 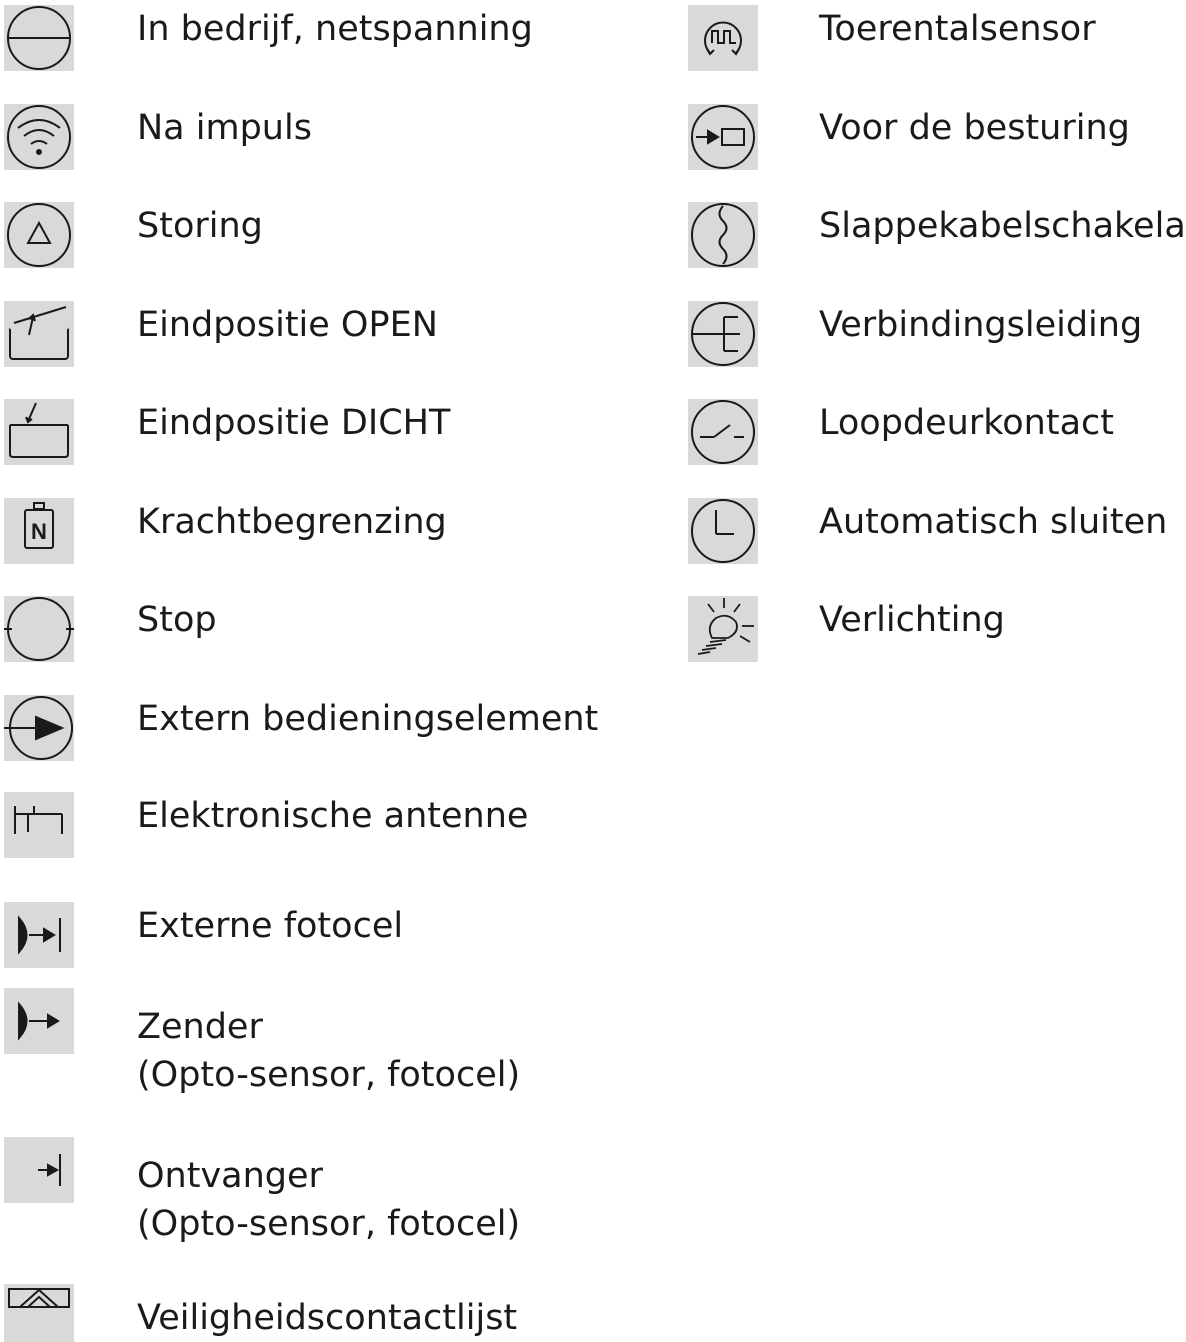 What do you see at coordinates (723, 38) in the screenshot?
I see `speed-sensor-icon` at bounding box center [723, 38].